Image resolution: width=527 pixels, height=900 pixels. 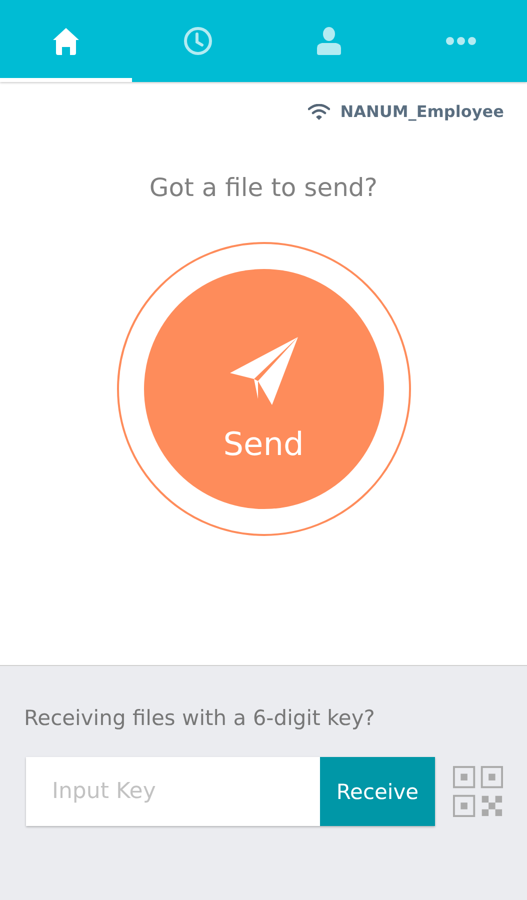 I want to click on qr-code-icon, so click(x=478, y=791).